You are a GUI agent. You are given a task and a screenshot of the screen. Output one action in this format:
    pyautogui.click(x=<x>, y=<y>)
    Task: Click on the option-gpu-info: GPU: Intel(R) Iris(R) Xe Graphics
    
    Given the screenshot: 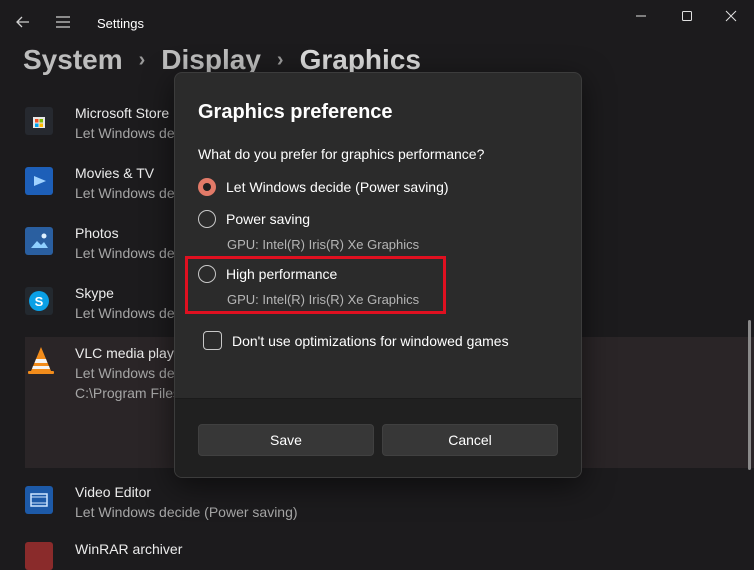 What is the action you would take?
    pyautogui.click(x=323, y=244)
    